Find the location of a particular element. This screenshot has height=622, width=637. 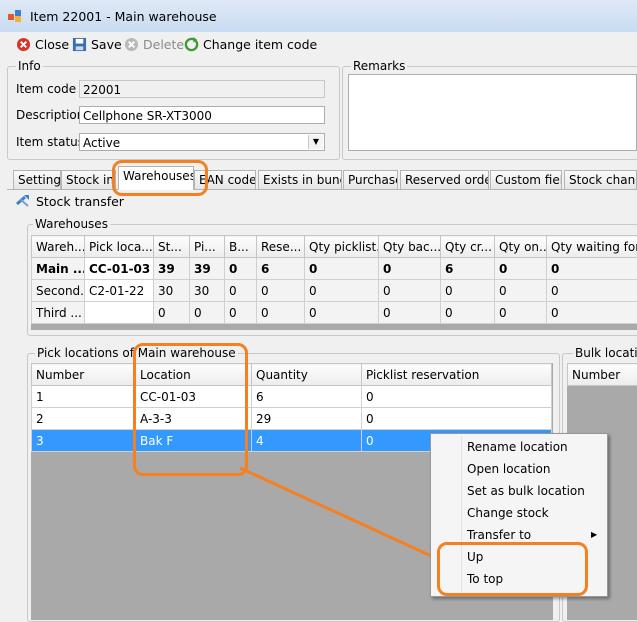

menu-item-set-as-bulk-location: Set as bulk location is located at coordinates (526, 491).